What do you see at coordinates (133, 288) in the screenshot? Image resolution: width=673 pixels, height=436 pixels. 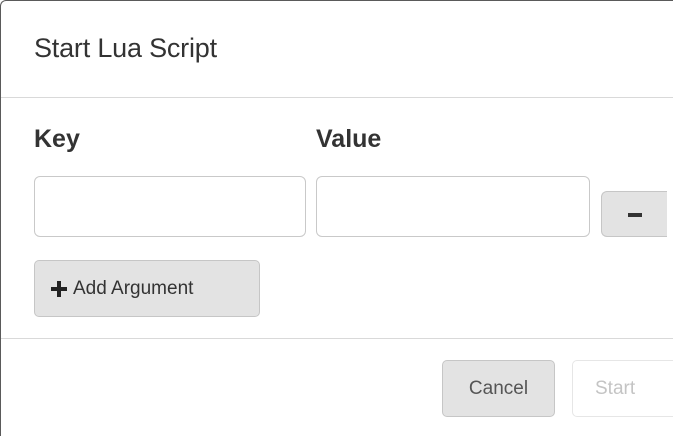 I see `add-argument-label: Add Argument` at bounding box center [133, 288].